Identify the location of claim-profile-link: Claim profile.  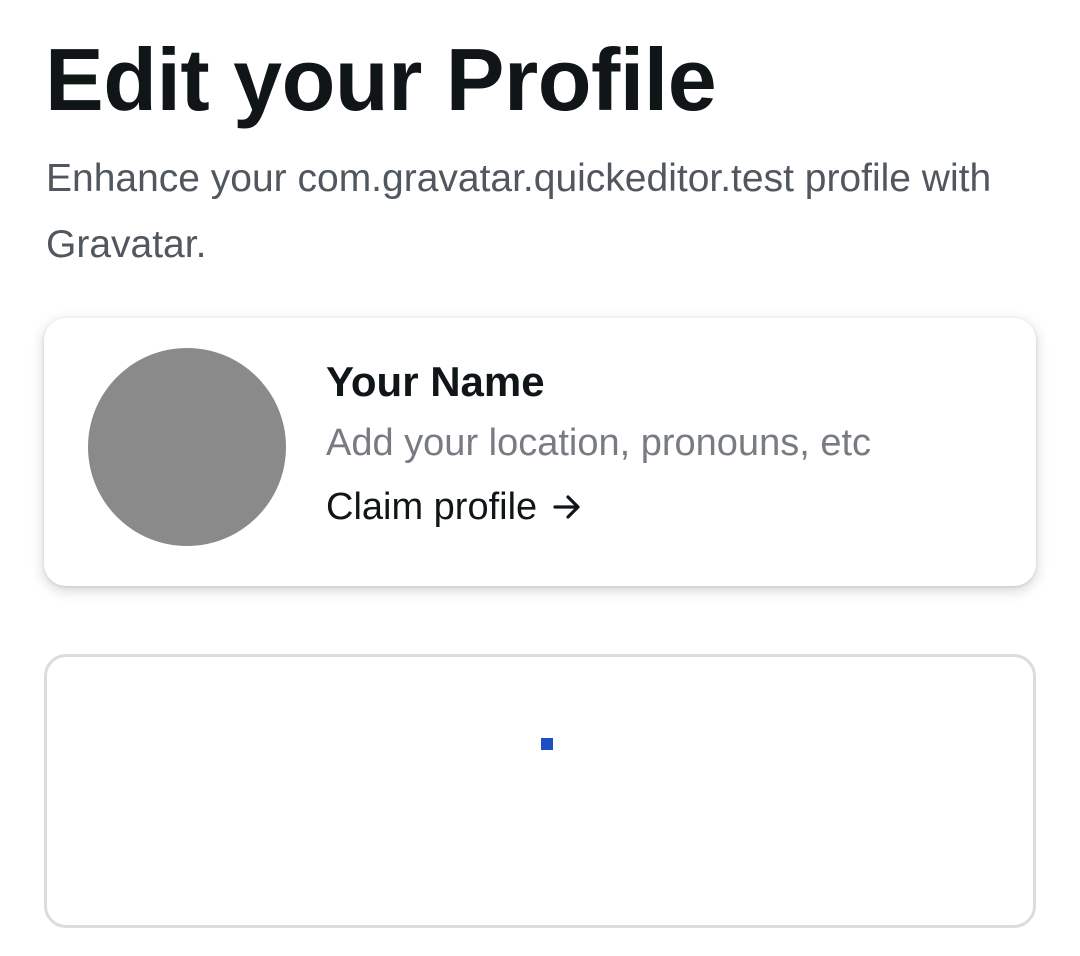
(454, 507).